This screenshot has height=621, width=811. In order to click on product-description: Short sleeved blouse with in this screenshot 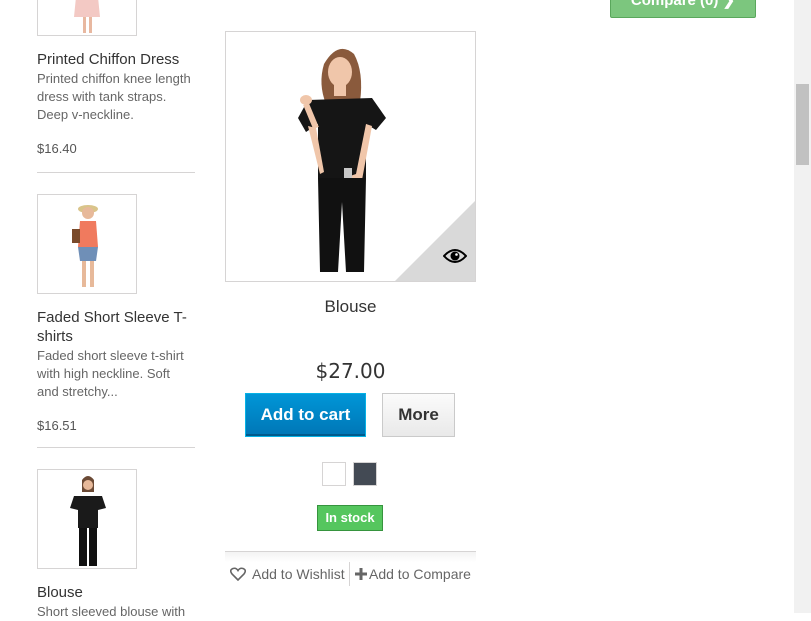, I will do `click(111, 611)`.